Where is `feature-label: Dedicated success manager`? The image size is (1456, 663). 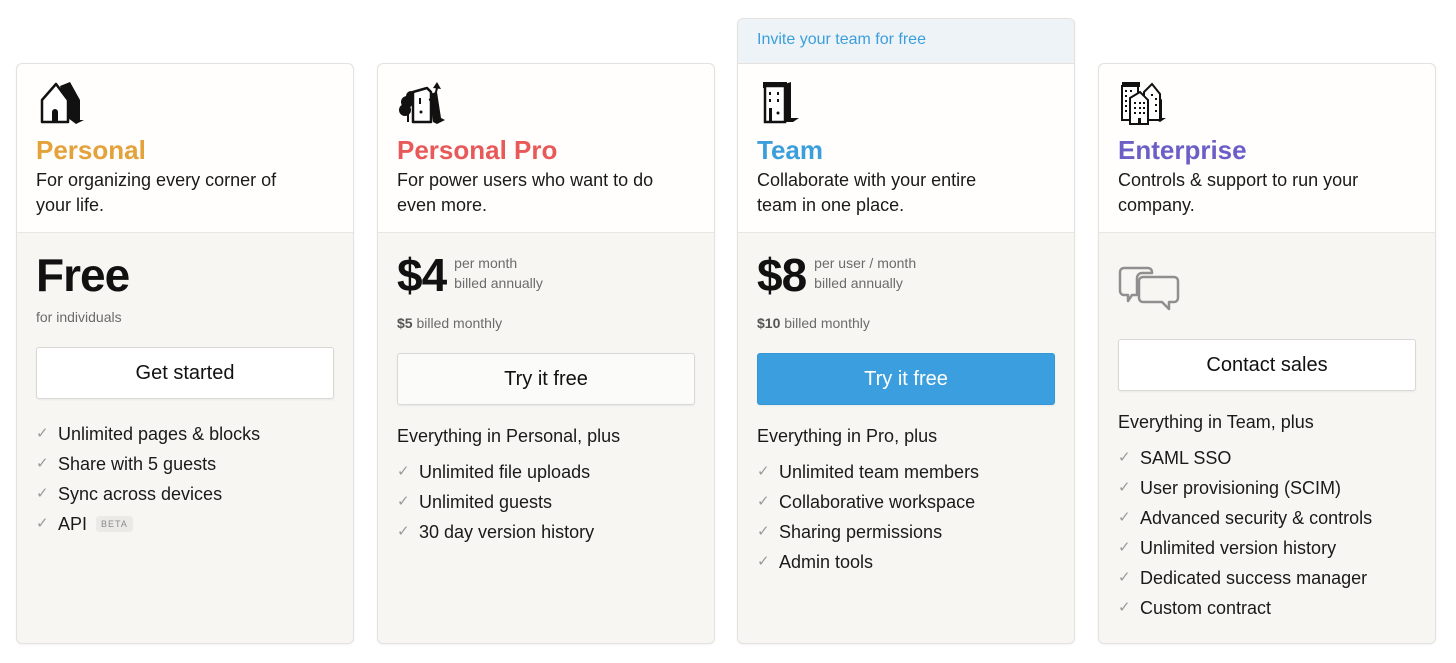 feature-label: Dedicated success manager is located at coordinates (1254, 578).